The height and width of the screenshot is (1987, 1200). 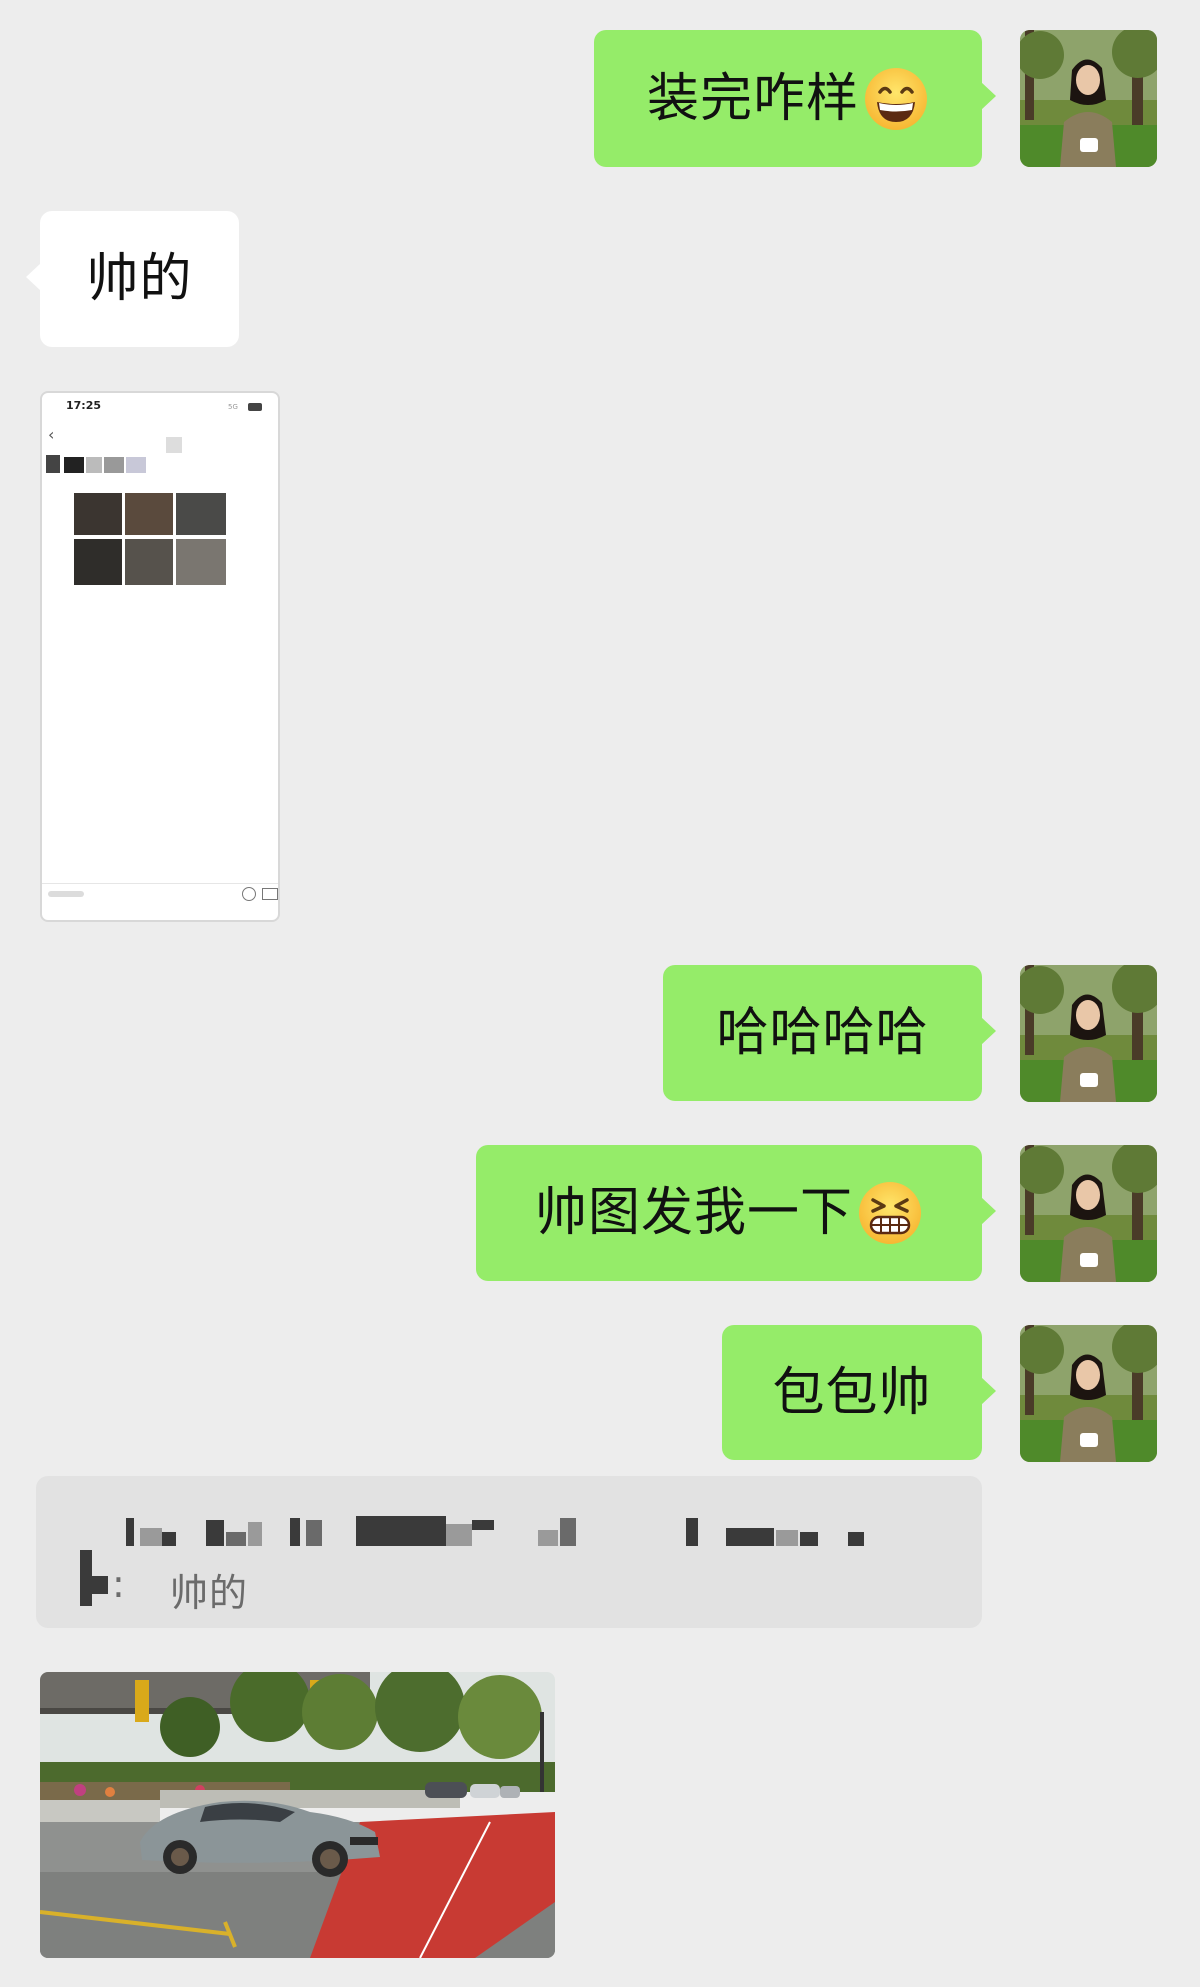 What do you see at coordinates (119, 1584) in the screenshot?
I see `quoted-prefix: :` at bounding box center [119, 1584].